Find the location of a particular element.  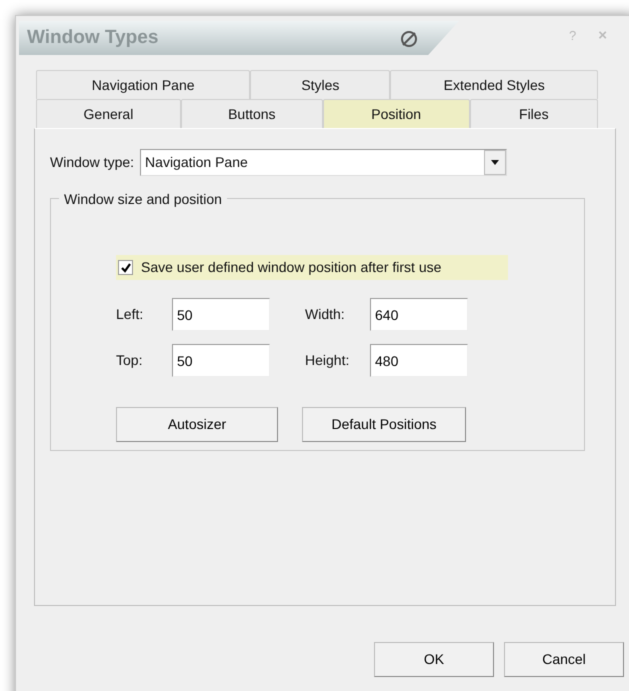

tab: General is located at coordinates (108, 113).